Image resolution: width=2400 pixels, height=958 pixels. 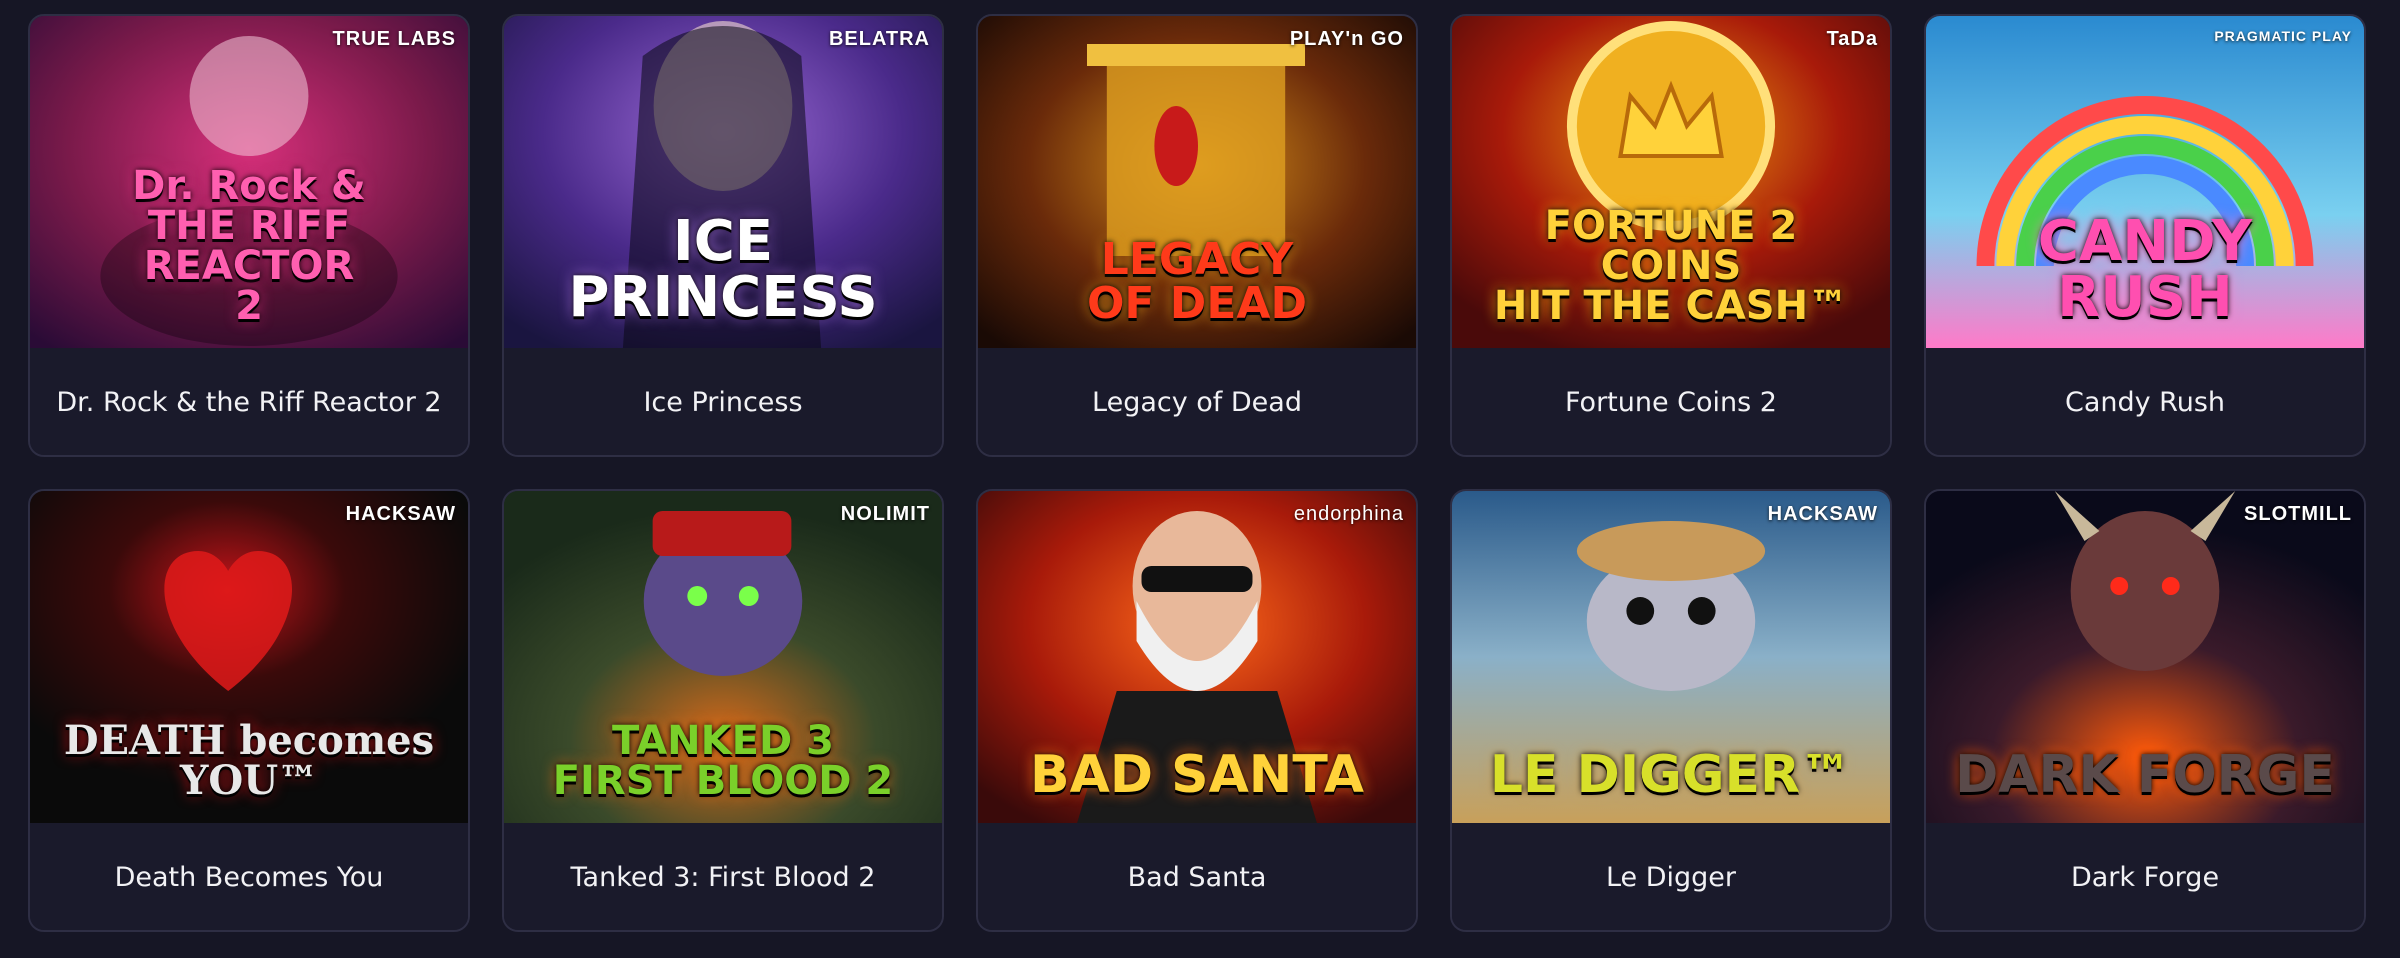 I want to click on game-card: PLAY'n GO LEGACY OF DEAD Legacy of Dead, so click(x=1197, y=235).